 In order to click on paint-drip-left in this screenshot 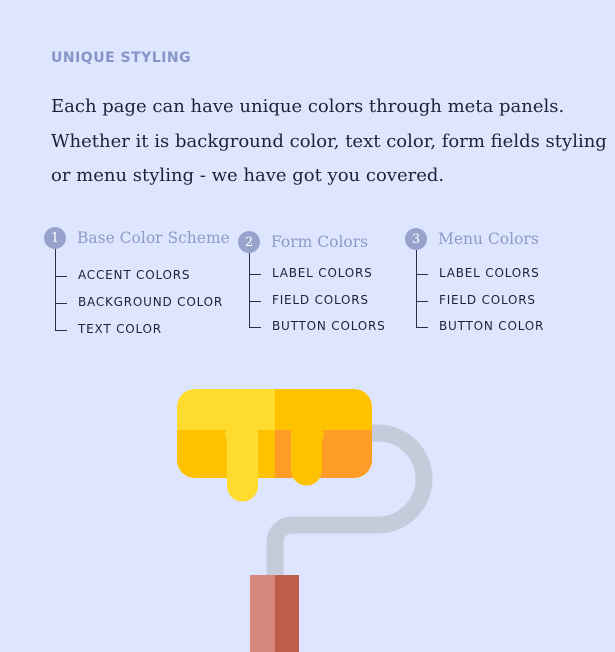, I will do `click(242, 466)`.